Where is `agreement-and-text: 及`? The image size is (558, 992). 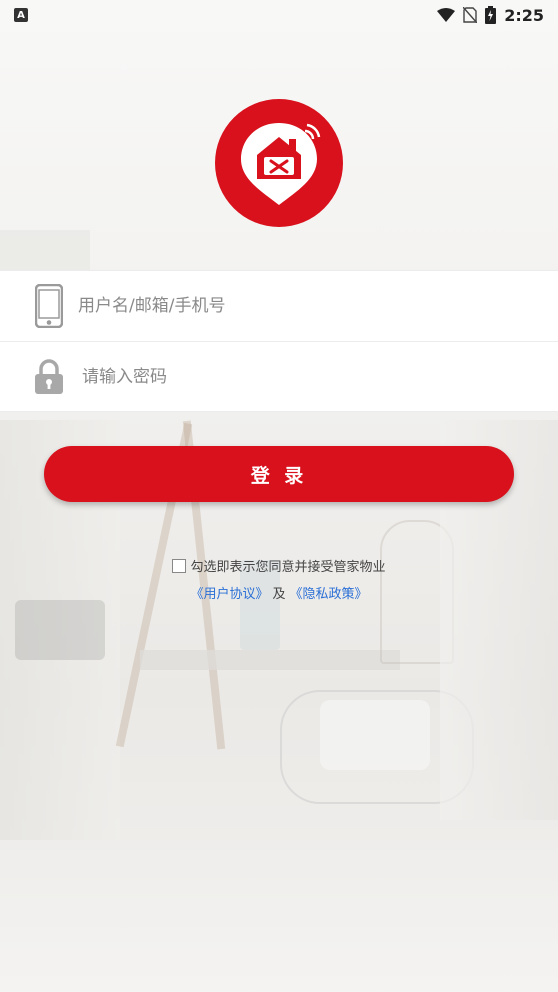 agreement-and-text: 及 is located at coordinates (279, 594).